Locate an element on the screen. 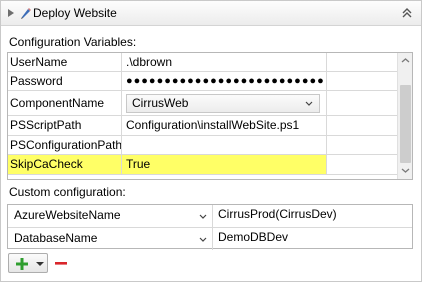 Image resolution: width=422 pixels, height=282 pixels. scroll-up-icon is located at coordinates (405, 61).